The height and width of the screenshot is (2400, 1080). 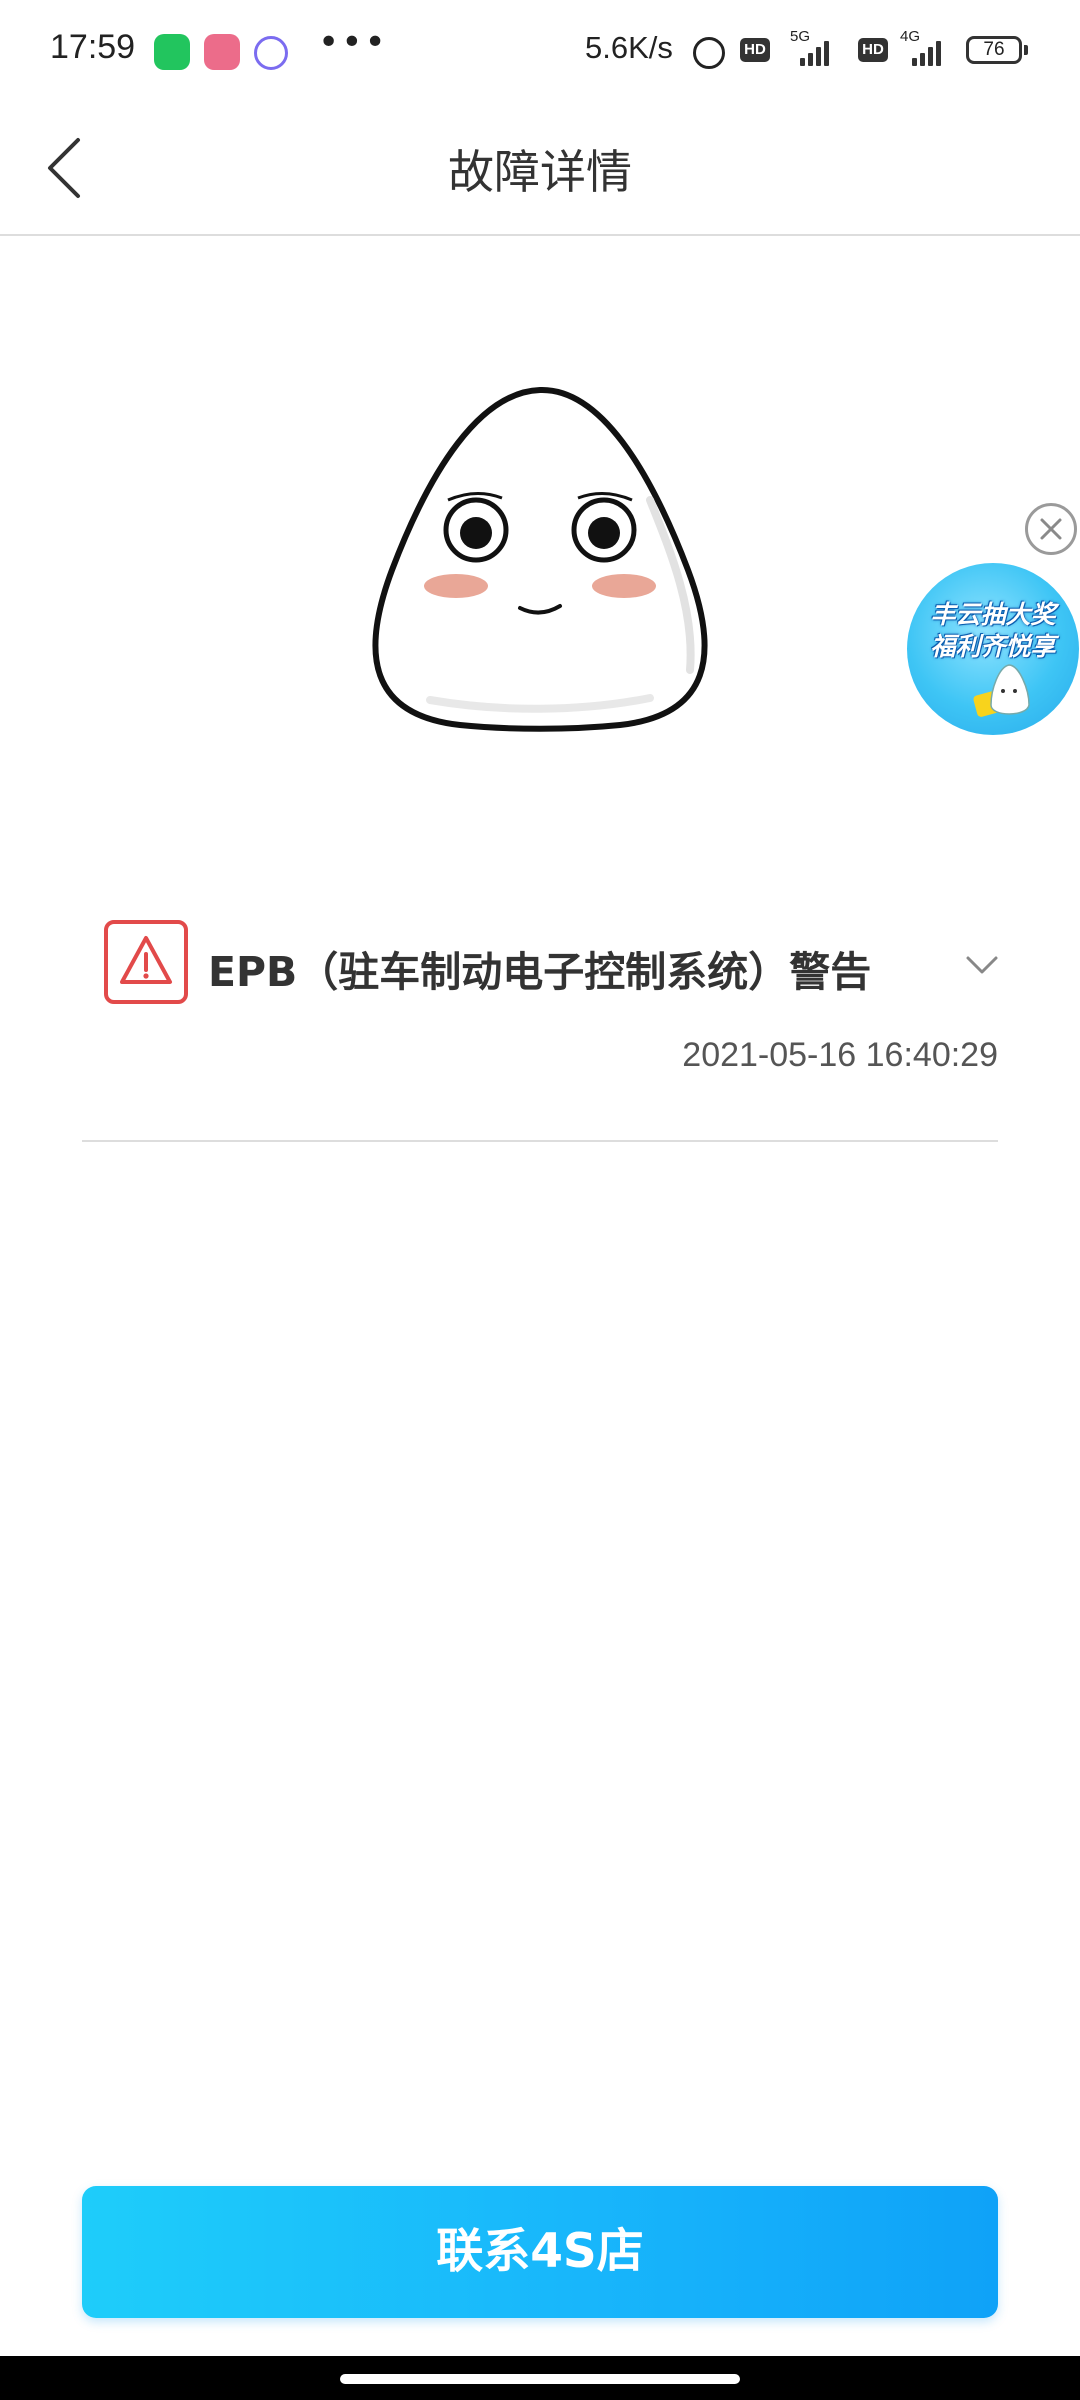 I want to click on wechat-icon, so click(x=172, y=52).